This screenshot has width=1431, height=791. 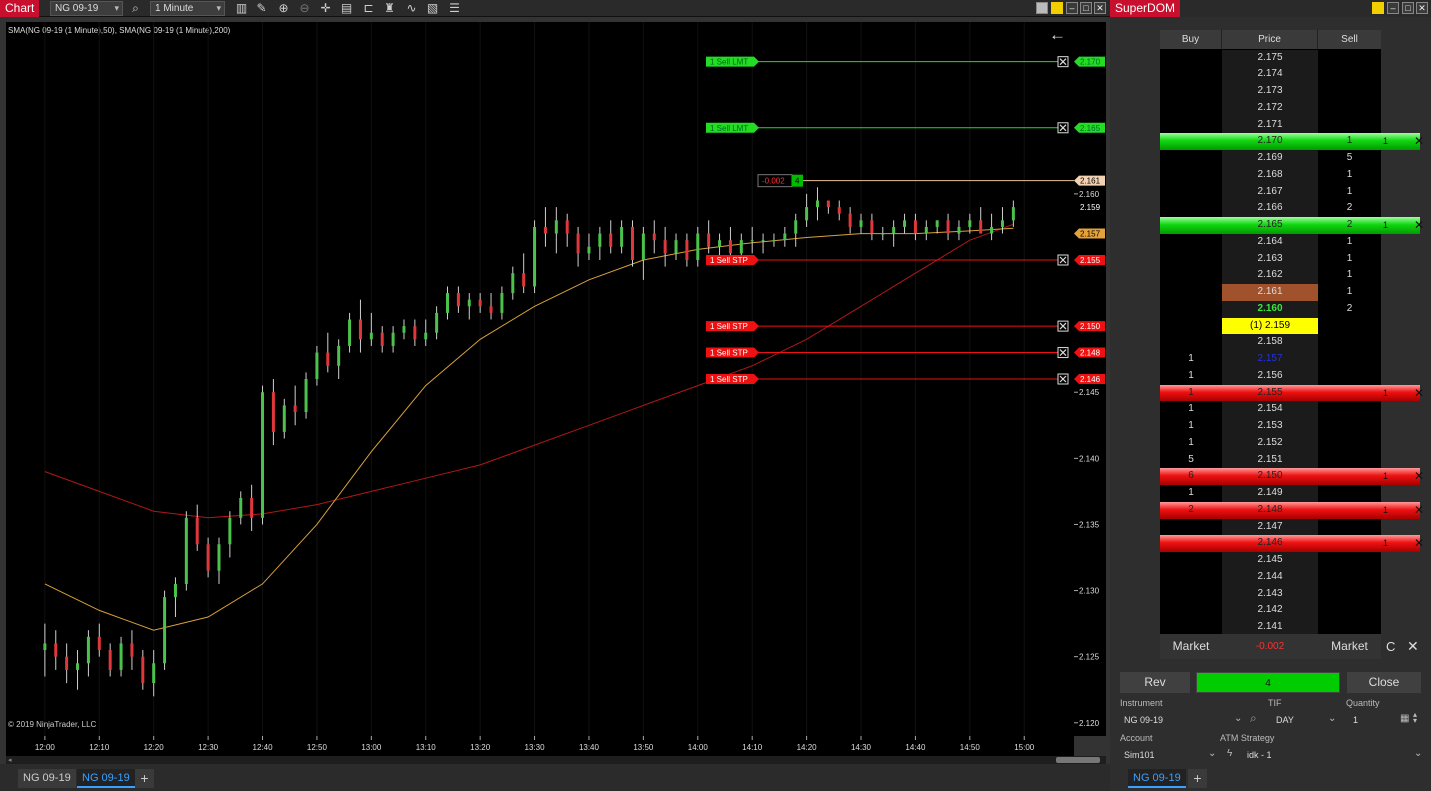 I want to click on price-cell: 2.144, so click(x=1270, y=577).